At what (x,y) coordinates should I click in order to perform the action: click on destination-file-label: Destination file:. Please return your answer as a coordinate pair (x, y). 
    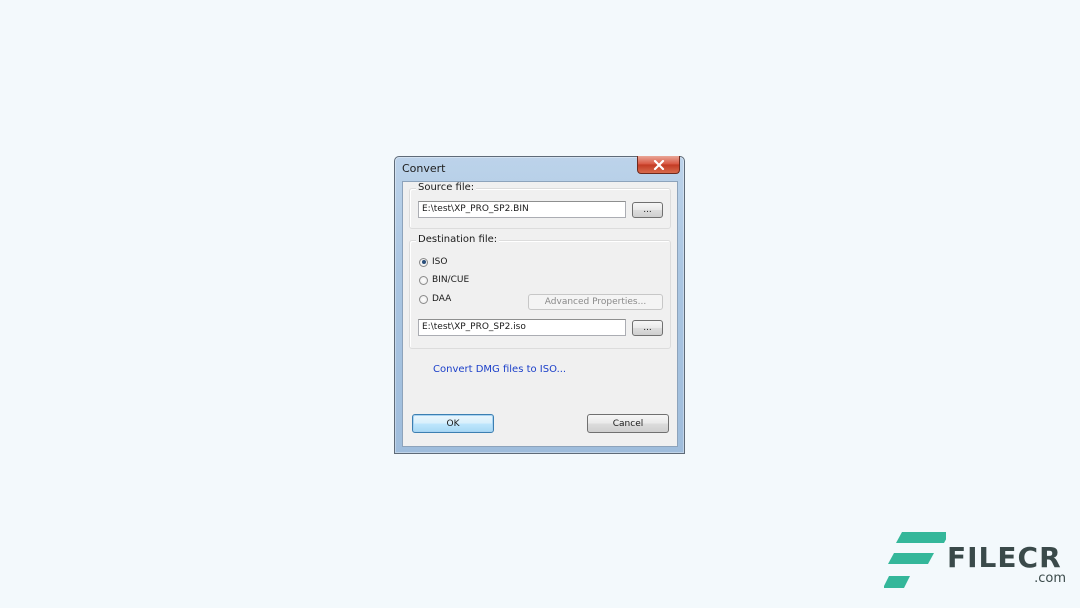
    Looking at the image, I should click on (458, 239).